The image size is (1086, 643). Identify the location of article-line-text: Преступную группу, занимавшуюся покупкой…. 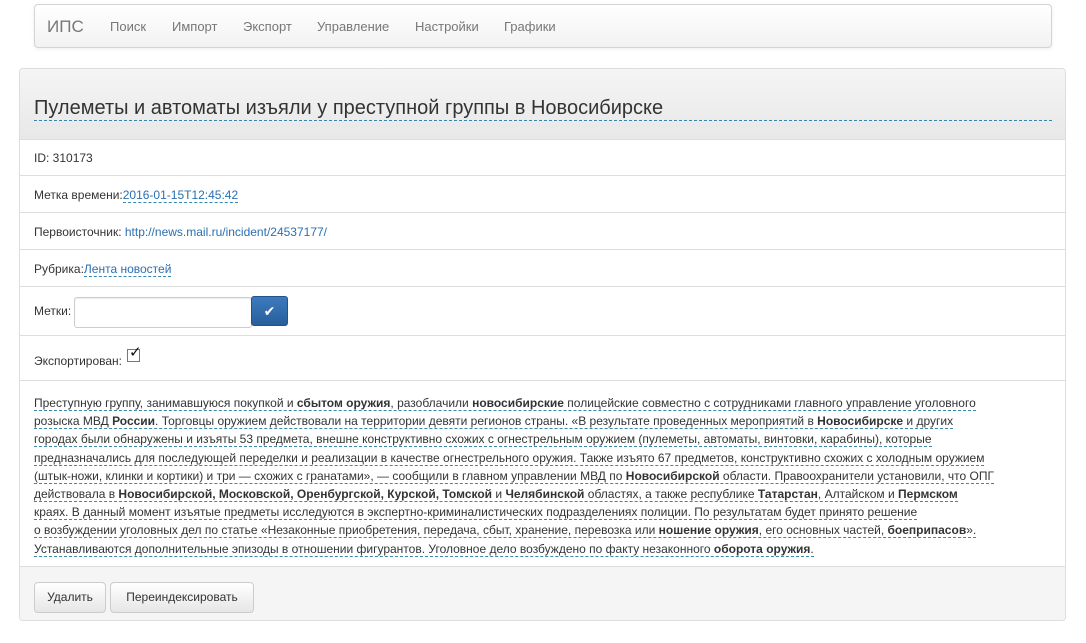
(505, 403).